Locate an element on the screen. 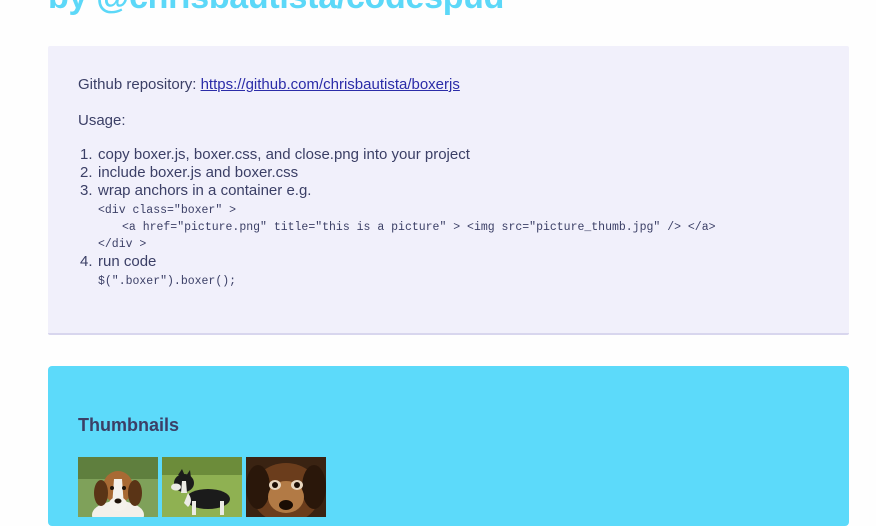 Image resolution: width=876 pixels, height=526 pixels. border-collie-thumbnail is located at coordinates (202, 487).